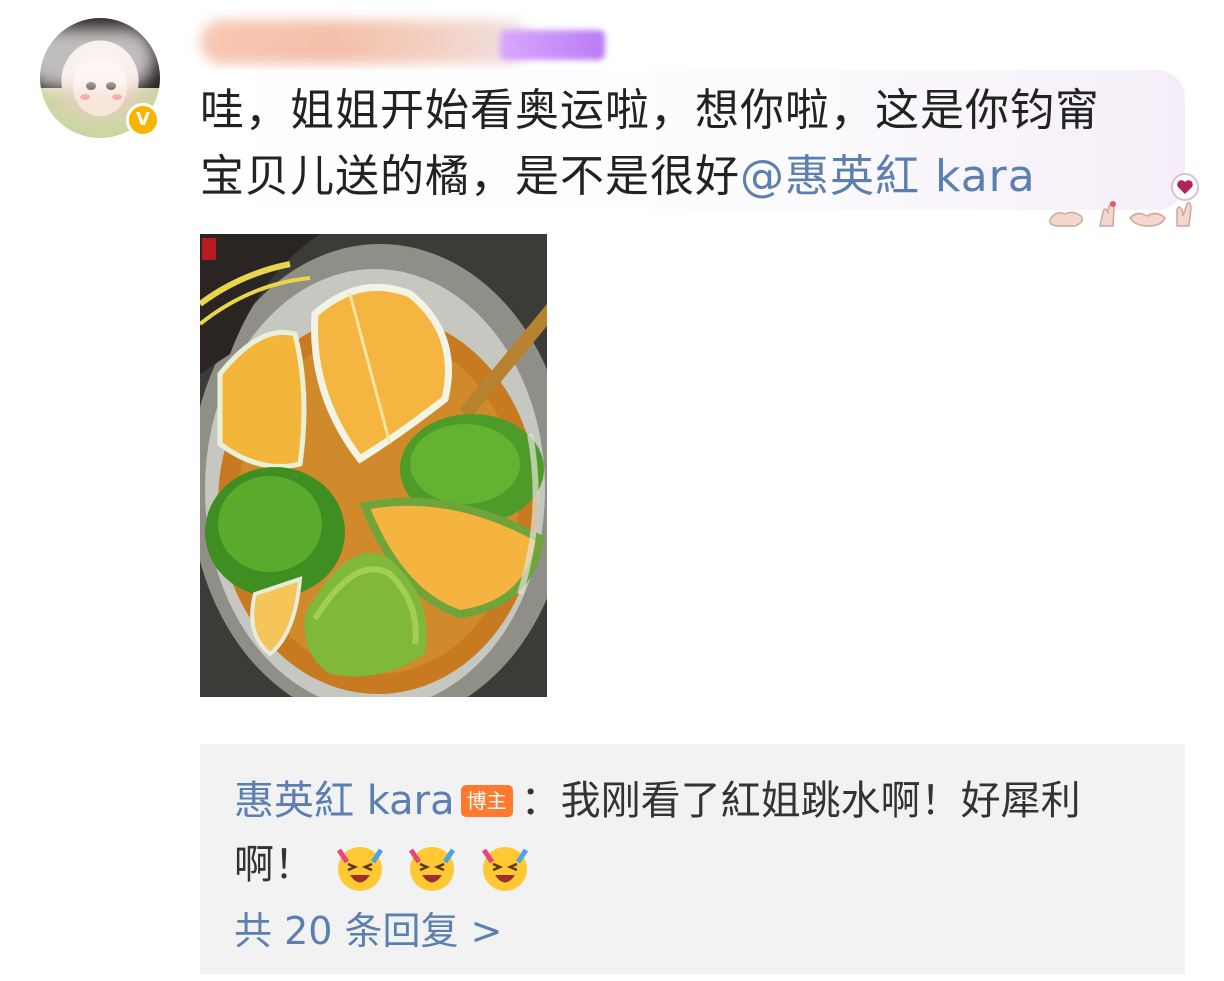 The height and width of the screenshot is (981, 1224). What do you see at coordinates (143, 120) in the screenshot?
I see `verified-icon: V` at bounding box center [143, 120].